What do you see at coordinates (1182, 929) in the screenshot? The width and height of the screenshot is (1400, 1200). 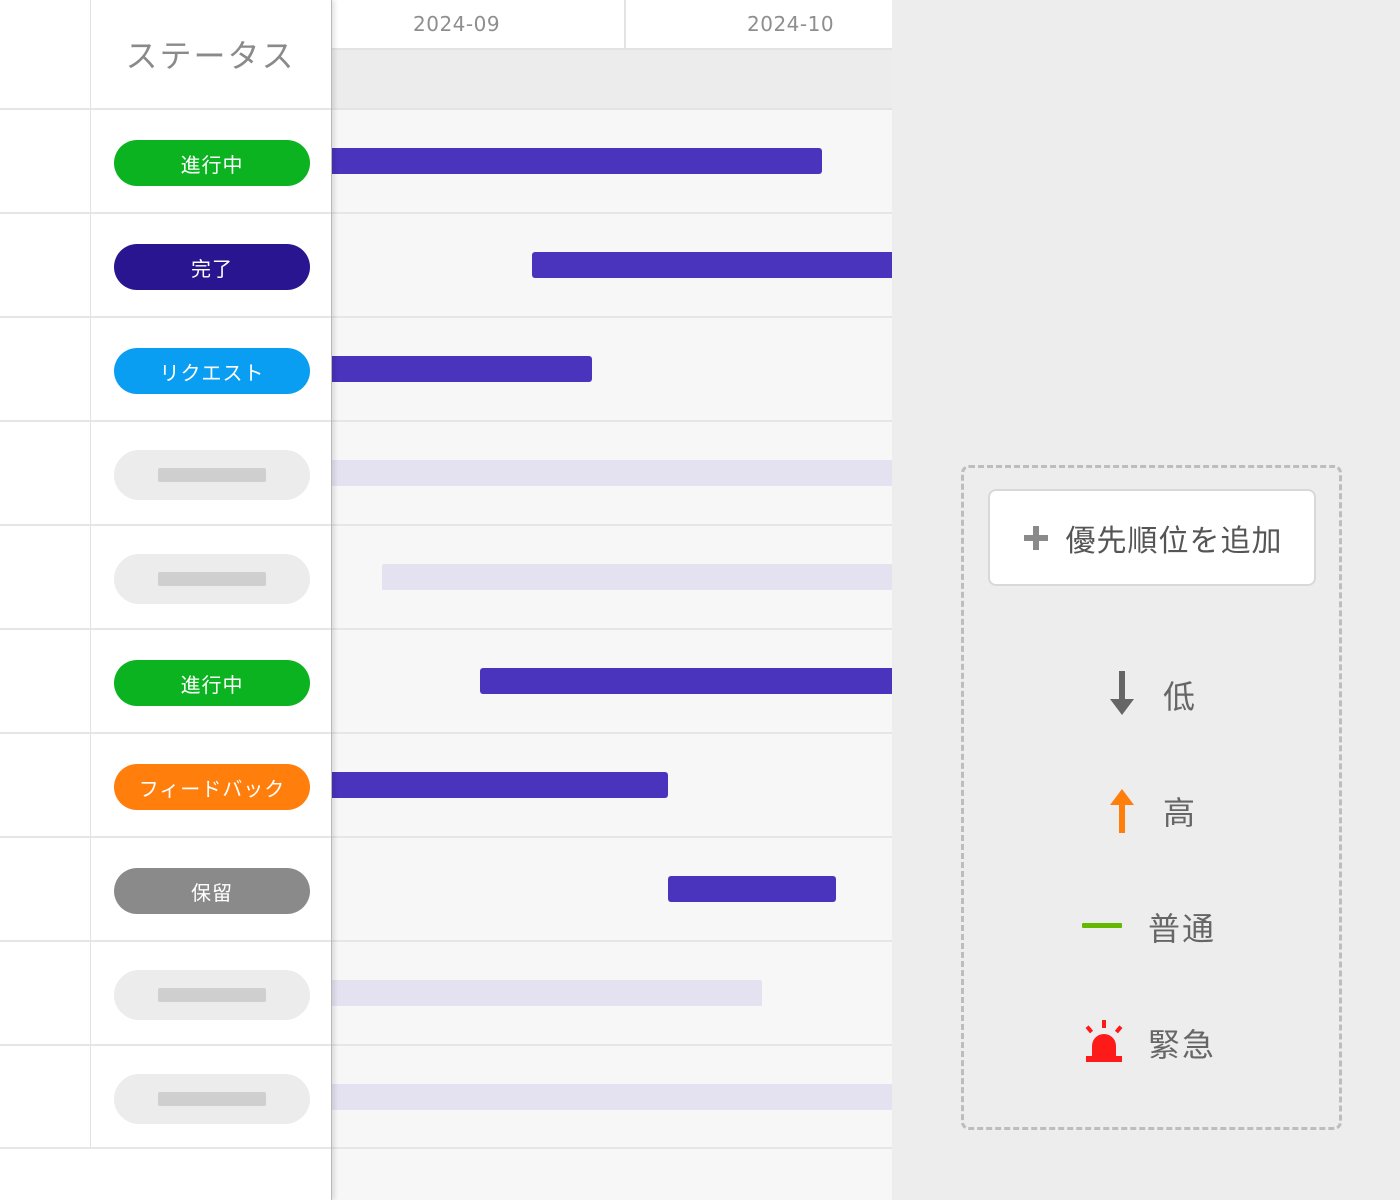 I see `priority-label: 普通` at bounding box center [1182, 929].